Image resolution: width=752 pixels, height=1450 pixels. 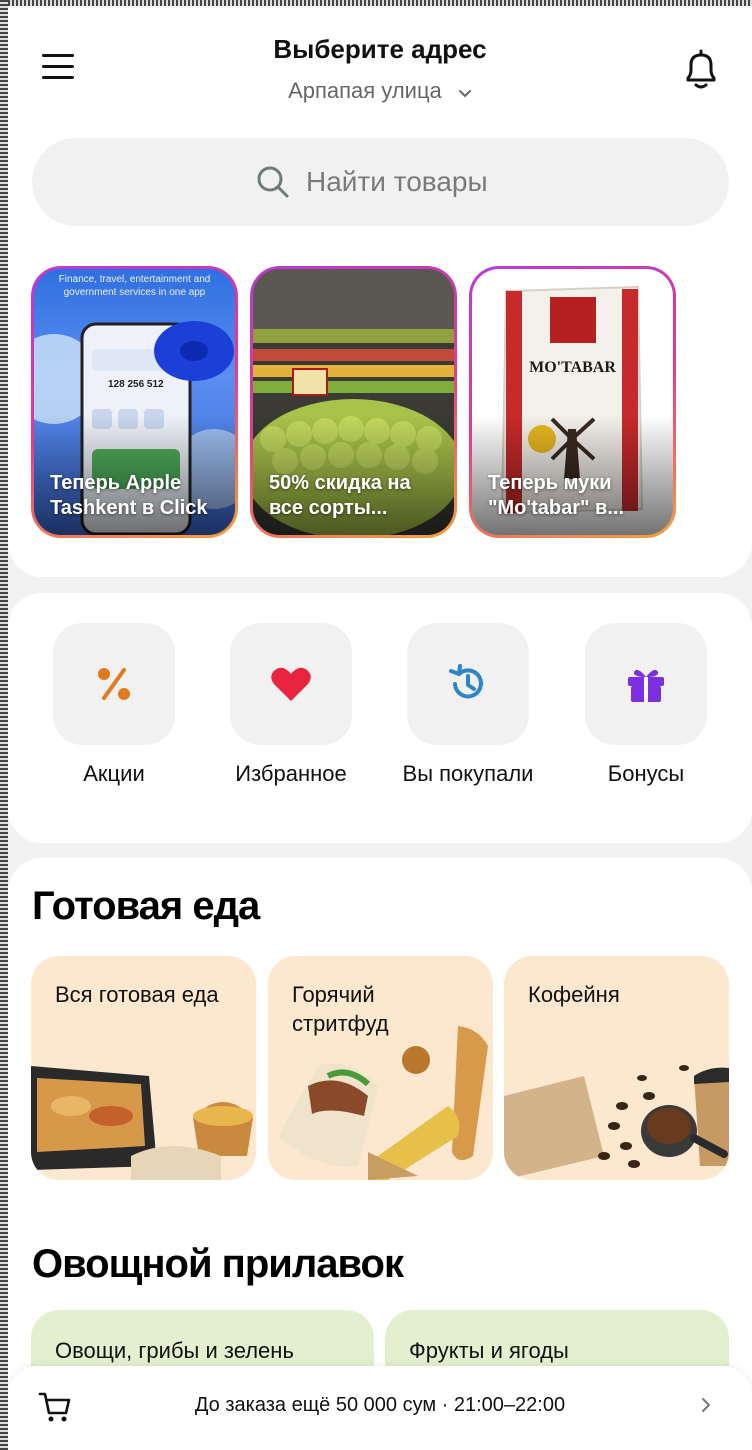 What do you see at coordinates (701, 70) in the screenshot?
I see `bell-icon` at bounding box center [701, 70].